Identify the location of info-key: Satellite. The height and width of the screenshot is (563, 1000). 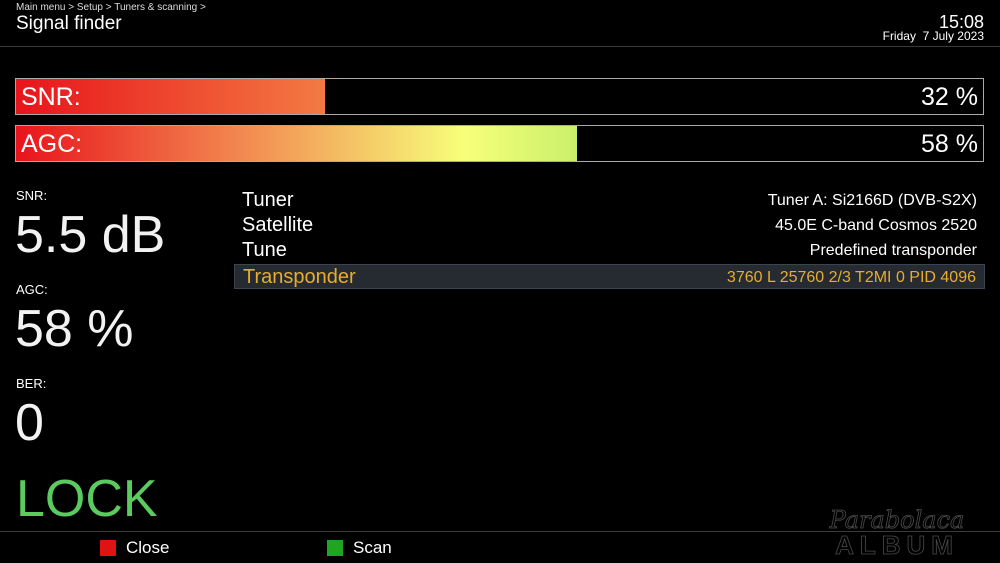
(278, 225).